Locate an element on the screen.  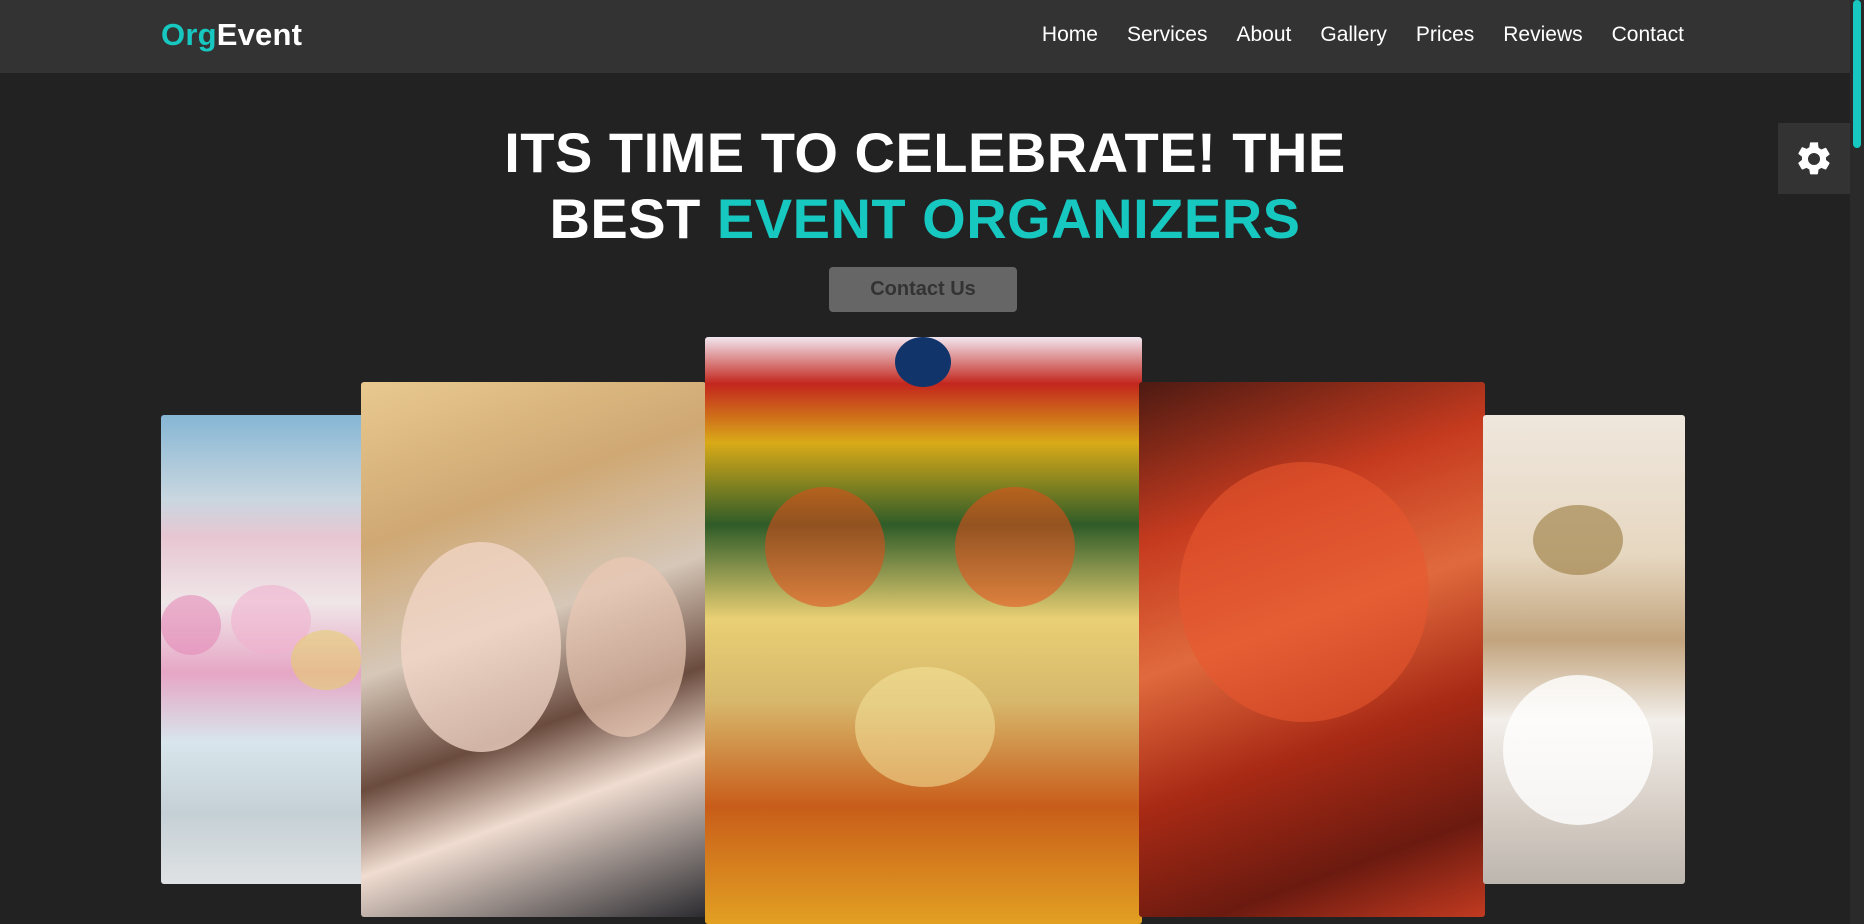
settings-button is located at coordinates (1814, 158).